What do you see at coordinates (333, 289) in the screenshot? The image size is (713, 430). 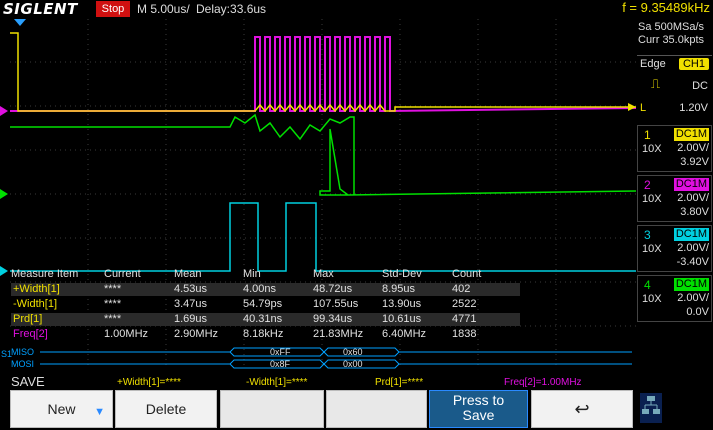 I see `measure-max: 48.72us` at bounding box center [333, 289].